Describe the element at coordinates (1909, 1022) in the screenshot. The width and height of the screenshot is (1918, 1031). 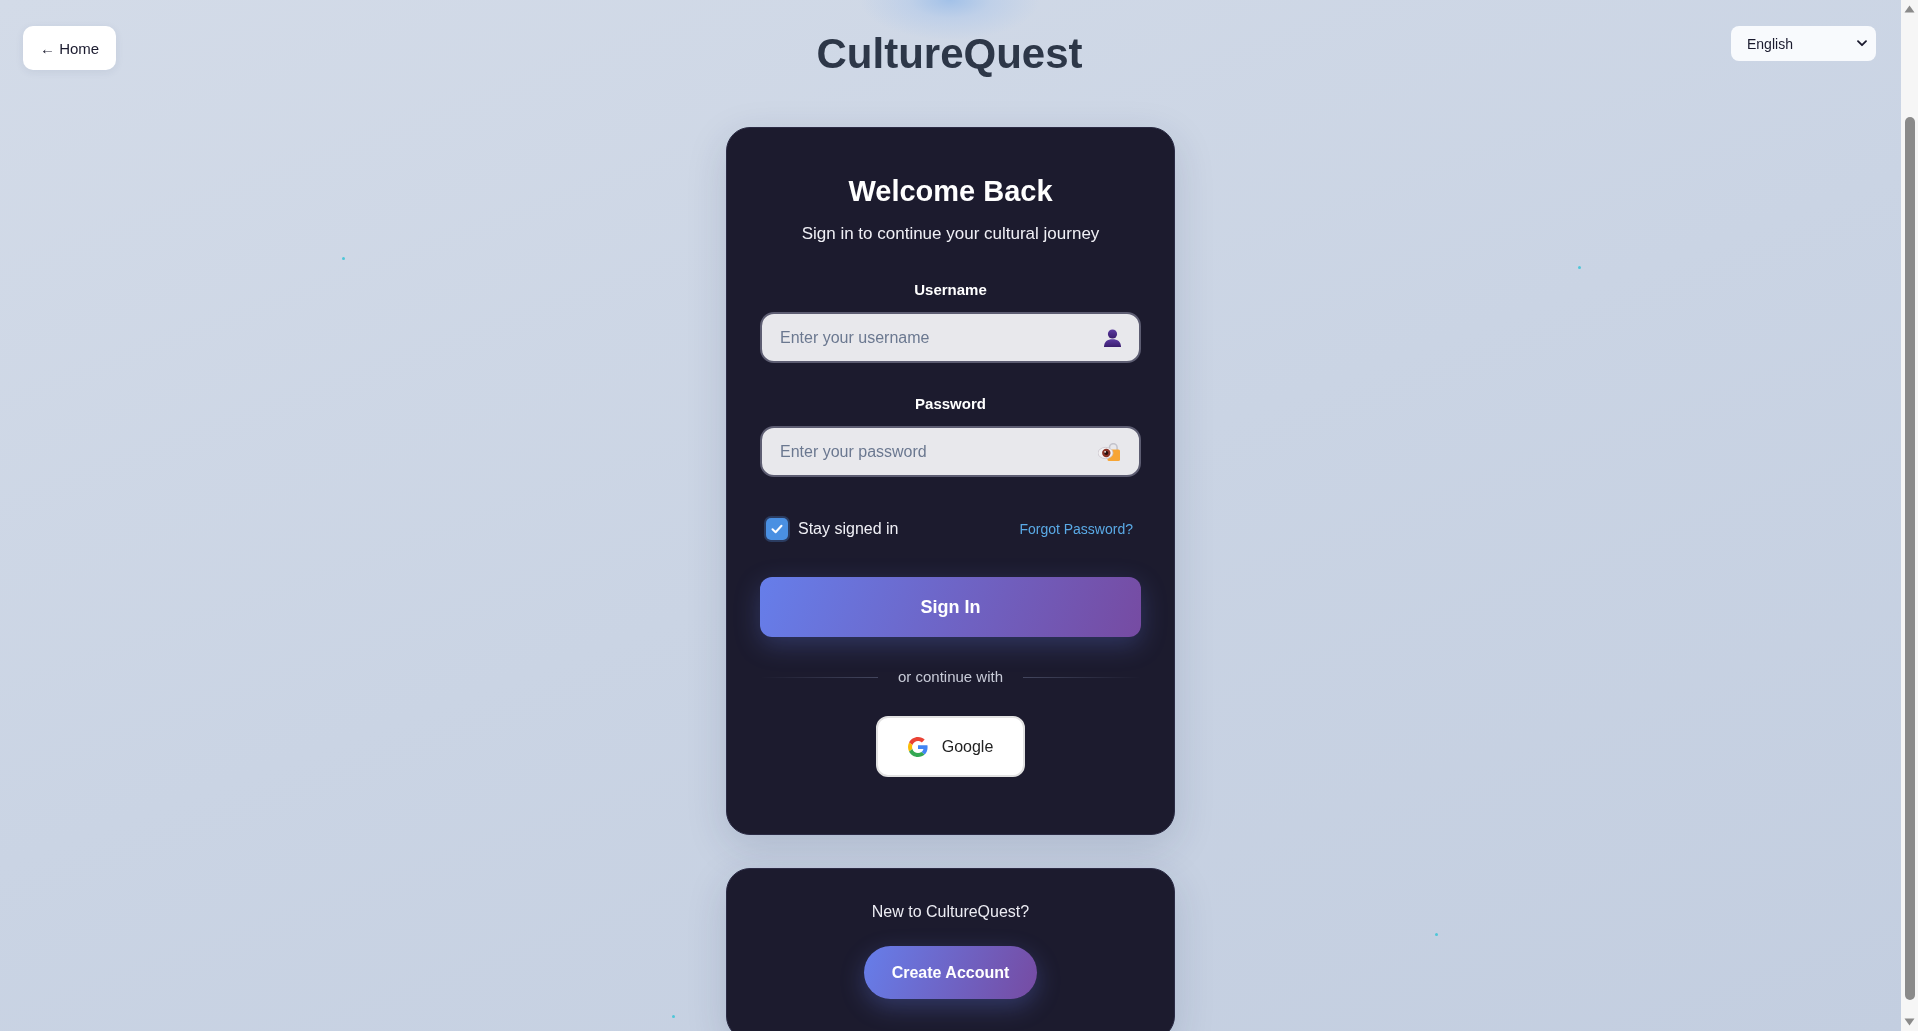
I see `triangle-down-icon` at that location.